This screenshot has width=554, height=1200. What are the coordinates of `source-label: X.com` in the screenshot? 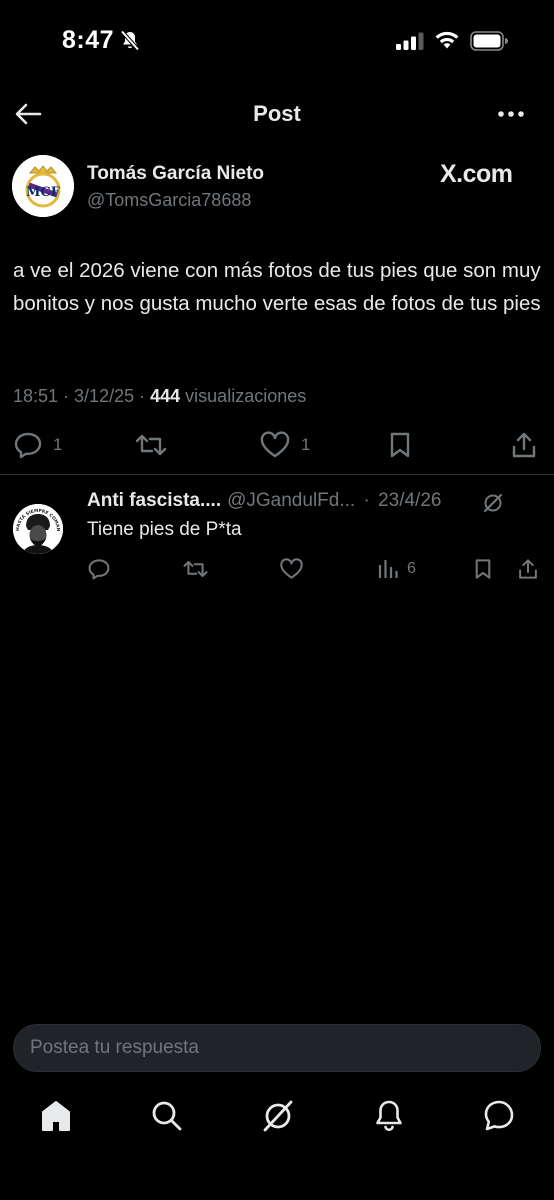 It's located at (476, 174).